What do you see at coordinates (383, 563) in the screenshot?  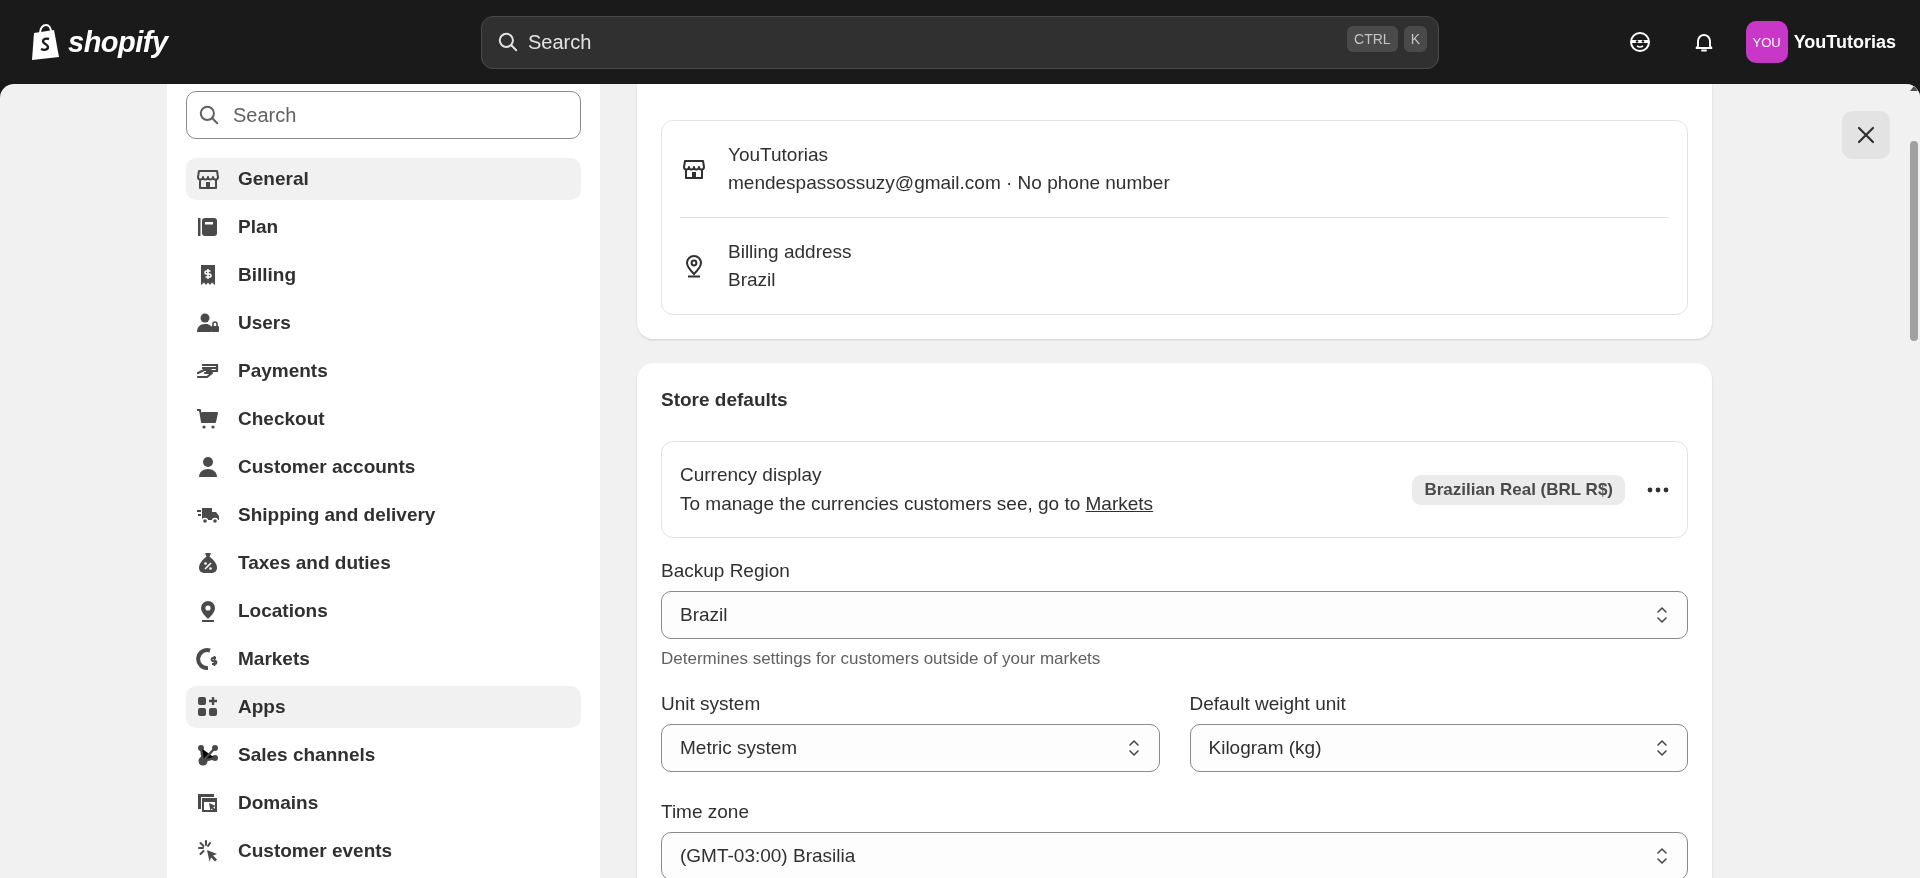 I see `sidebar-item: Taxes and duties` at bounding box center [383, 563].